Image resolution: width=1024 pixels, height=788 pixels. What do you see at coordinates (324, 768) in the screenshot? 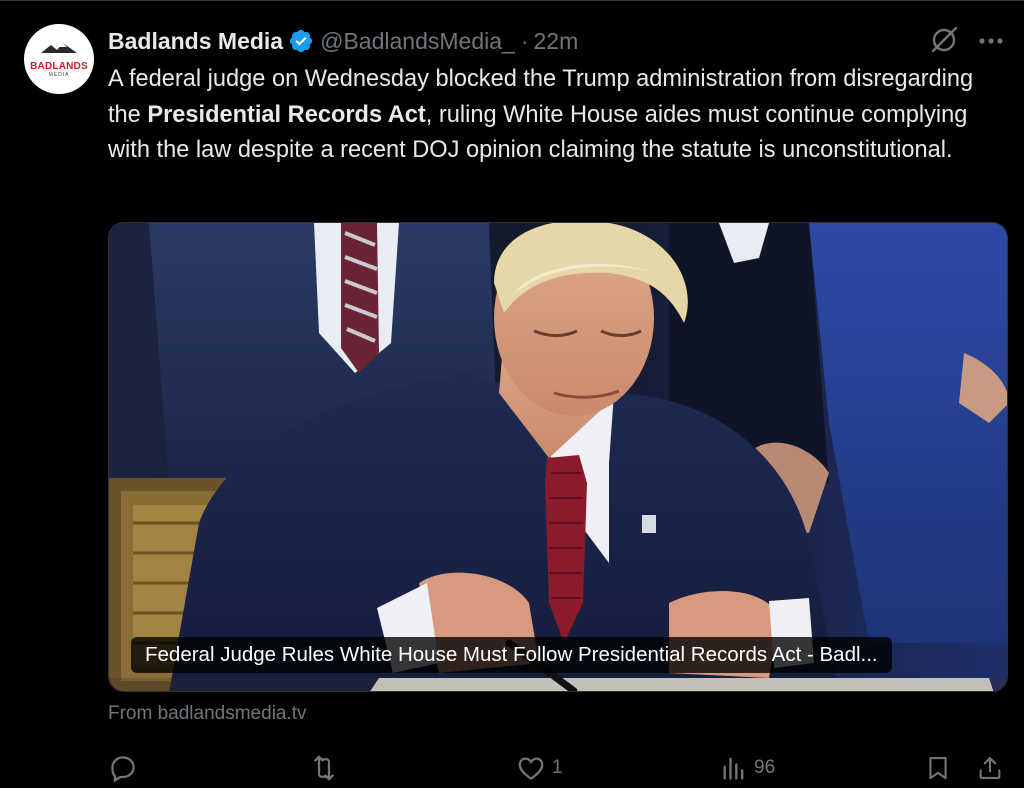
I see `repost-icon` at bounding box center [324, 768].